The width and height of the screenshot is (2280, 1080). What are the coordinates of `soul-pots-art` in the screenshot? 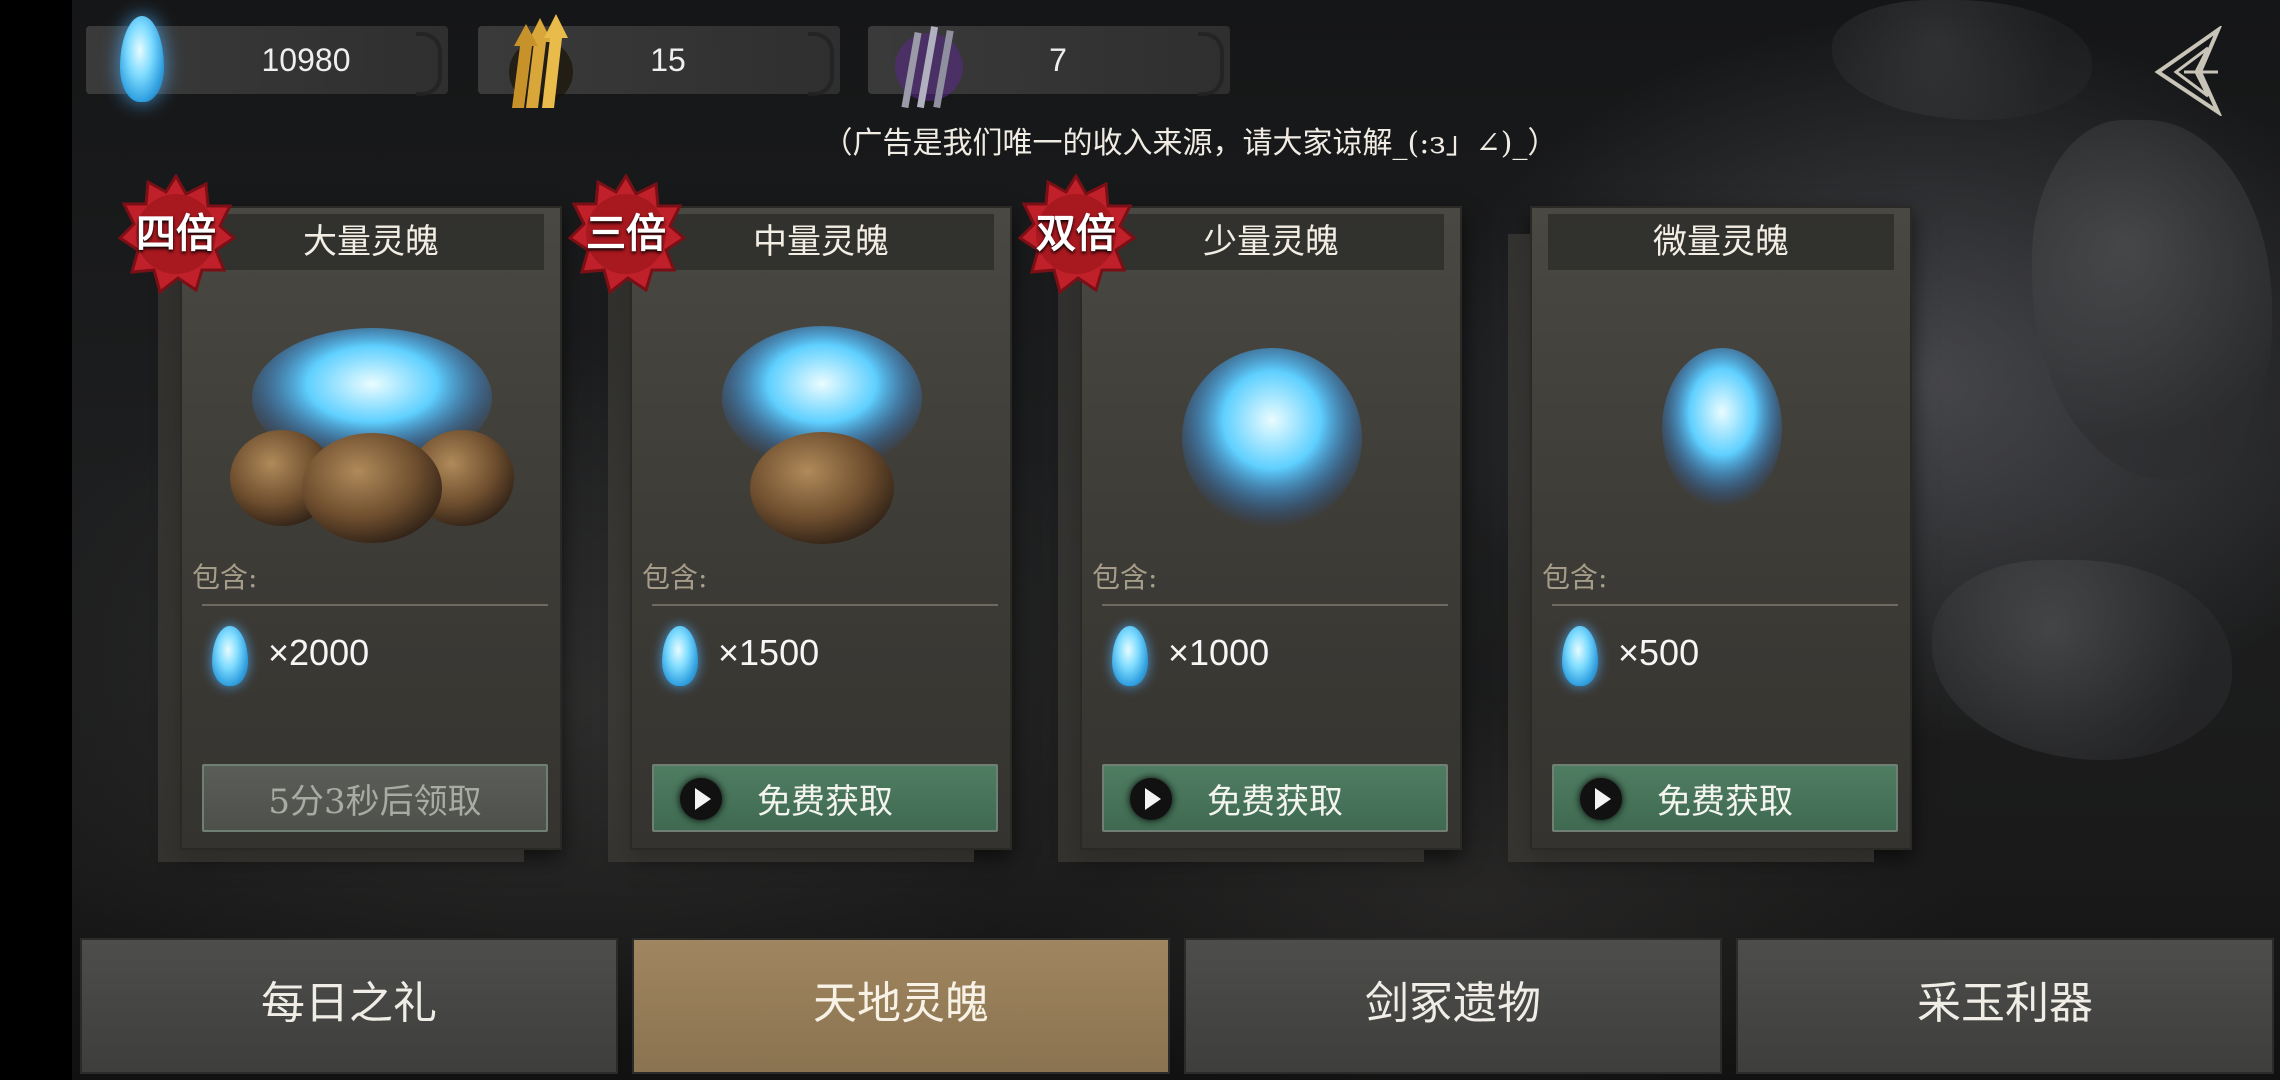 It's located at (372, 435).